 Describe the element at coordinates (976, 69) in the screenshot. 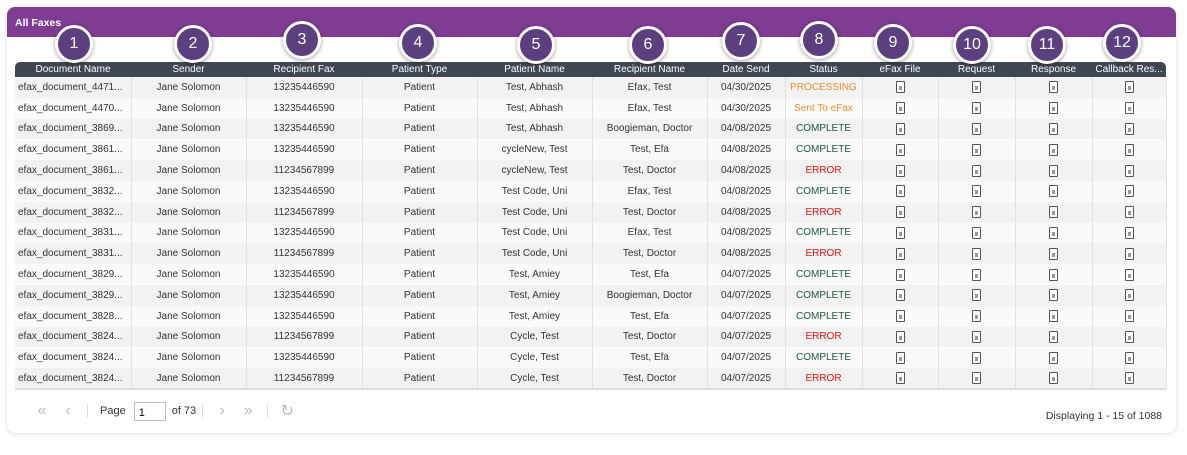

I see `column-header: Request` at that location.